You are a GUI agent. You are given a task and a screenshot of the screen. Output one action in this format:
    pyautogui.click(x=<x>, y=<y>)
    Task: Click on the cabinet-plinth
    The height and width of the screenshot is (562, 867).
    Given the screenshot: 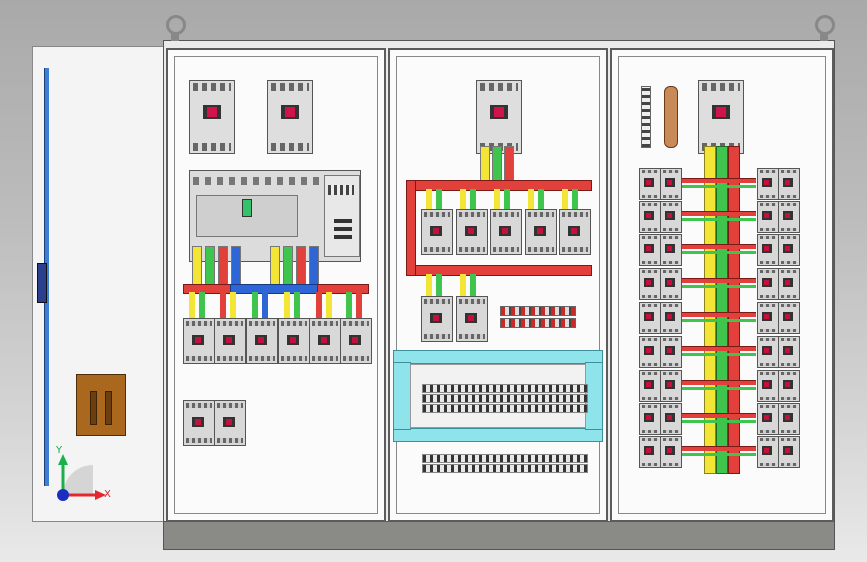 What is the action you would take?
    pyautogui.click(x=499, y=535)
    